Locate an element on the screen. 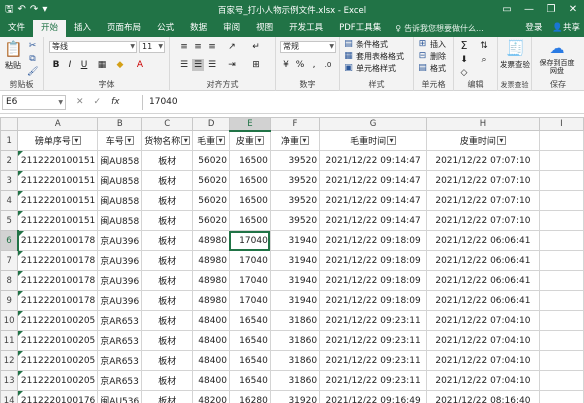 This screenshot has height=403, width=584. column-header-g: G is located at coordinates (373, 124).